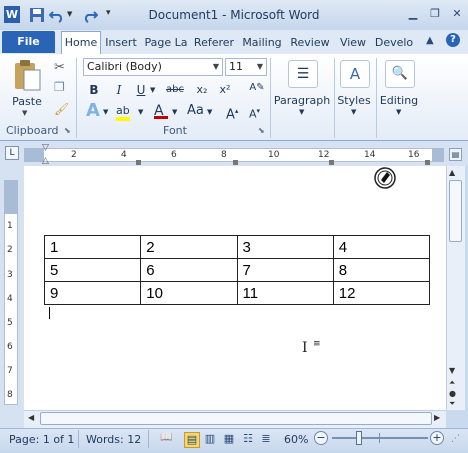 The width and height of the screenshot is (468, 453). I want to click on horizontal-scroll-thumb, so click(236, 418).